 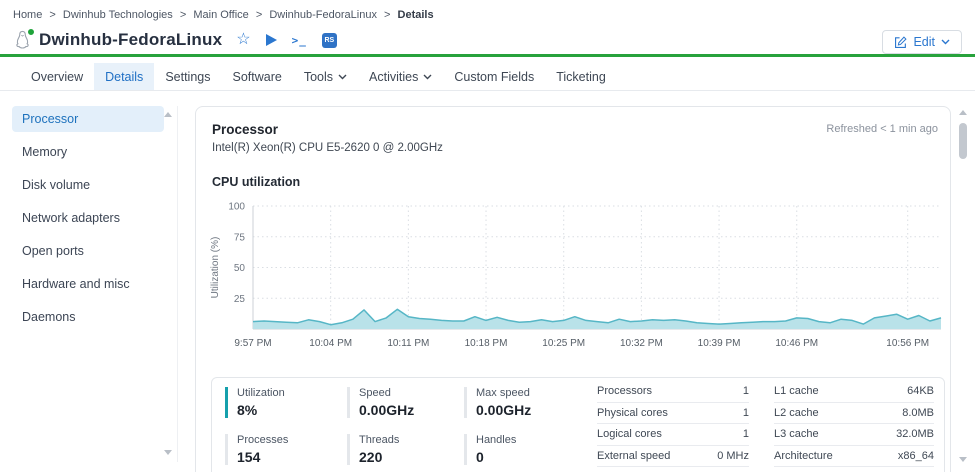 I want to click on breadcrumb-device: Dwinhub-FedoraLinux, so click(x=323, y=15).